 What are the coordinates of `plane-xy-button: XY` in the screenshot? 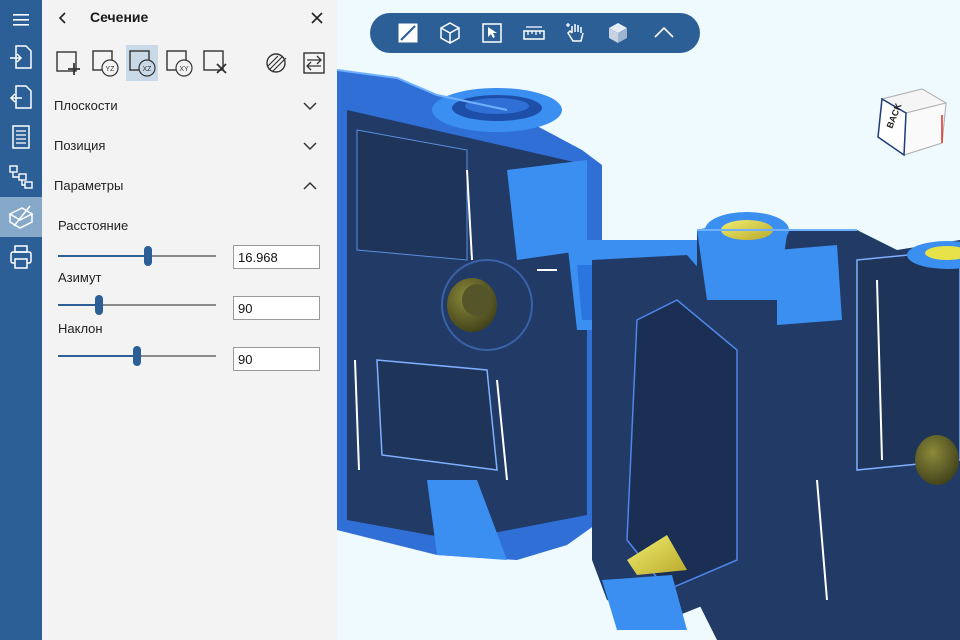 It's located at (179, 63).